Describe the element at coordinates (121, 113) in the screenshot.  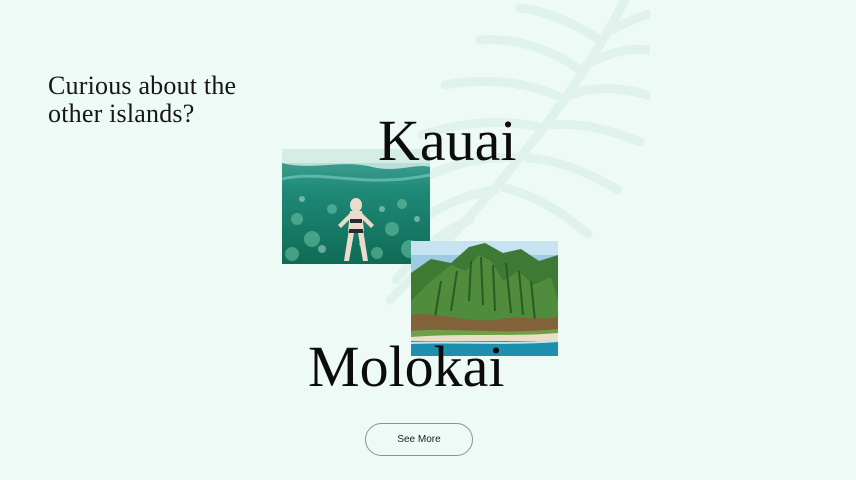
I see `heading-line-2: other islands?` at that location.